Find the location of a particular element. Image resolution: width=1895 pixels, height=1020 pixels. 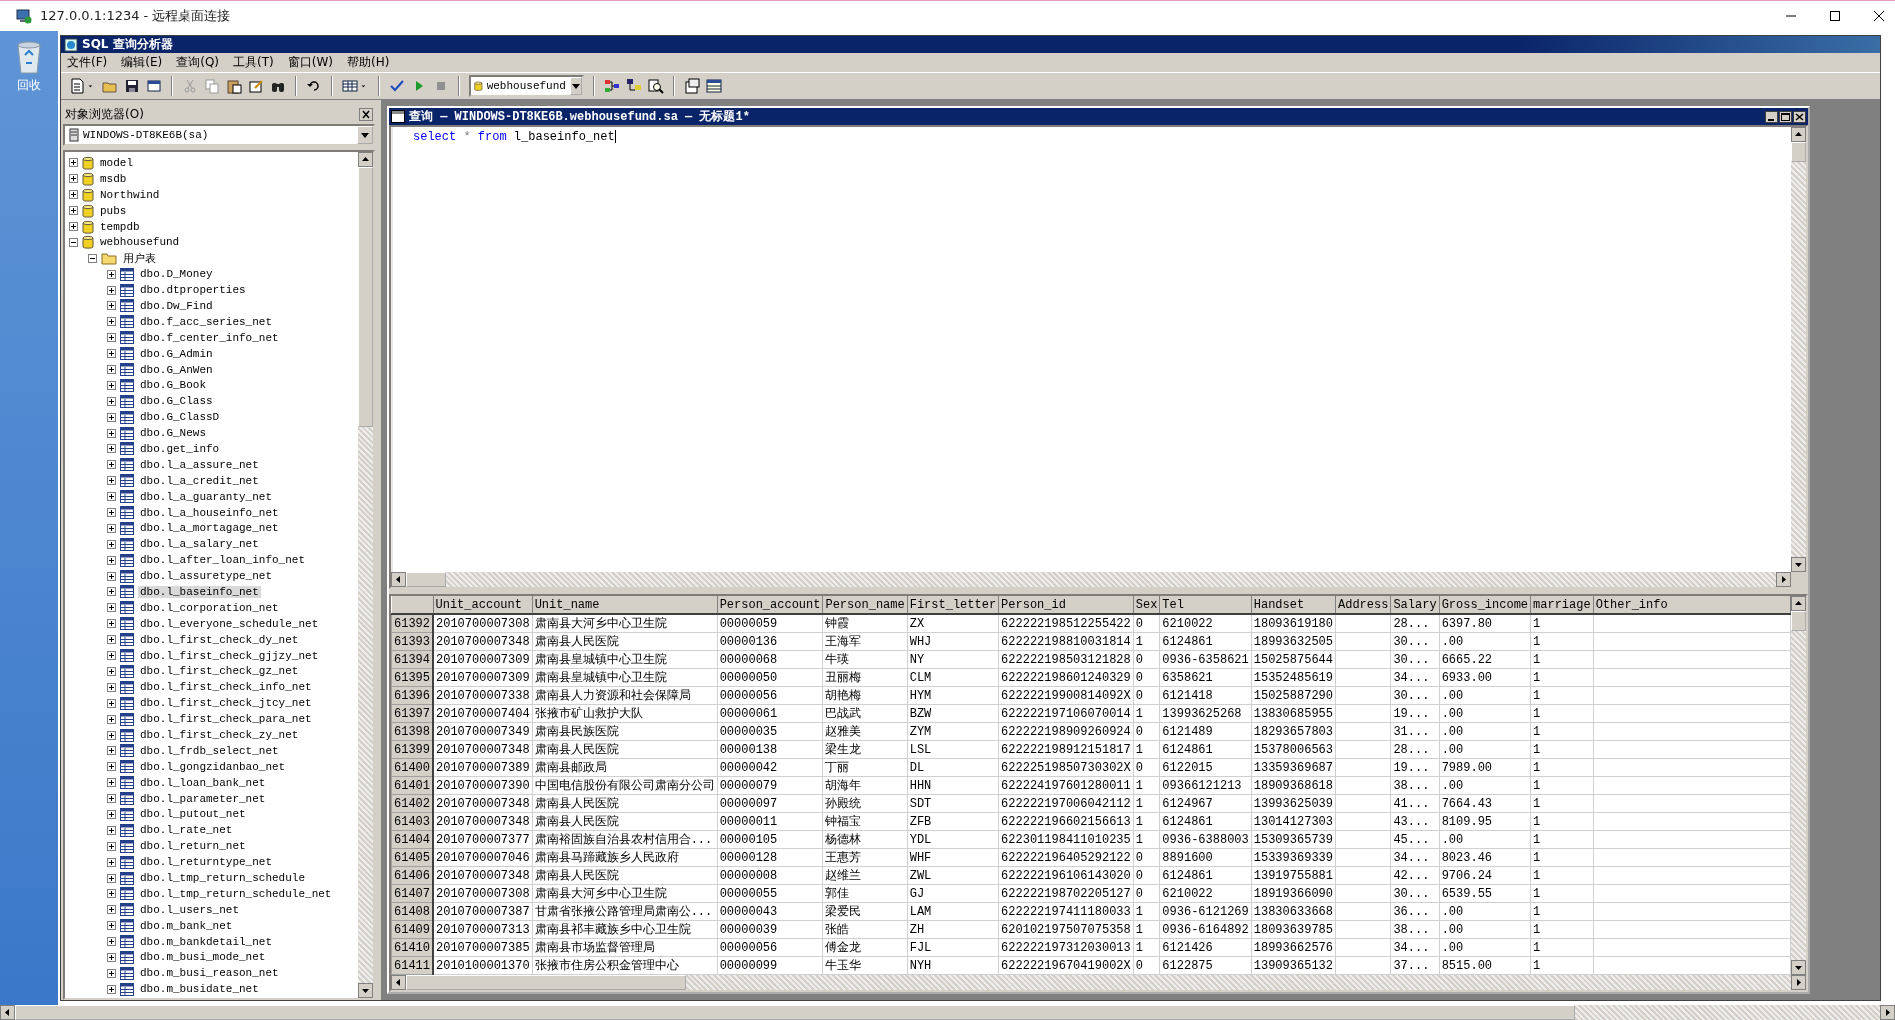

menu-item: 文件(F) is located at coordinates (87, 62).